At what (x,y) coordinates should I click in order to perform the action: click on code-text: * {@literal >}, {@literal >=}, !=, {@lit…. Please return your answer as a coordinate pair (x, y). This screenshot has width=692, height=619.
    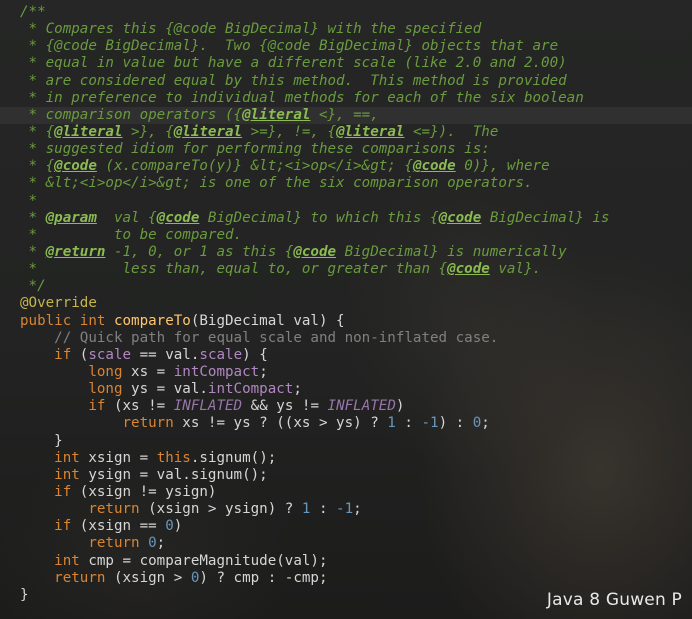
    Looking at the image, I should click on (256, 132).